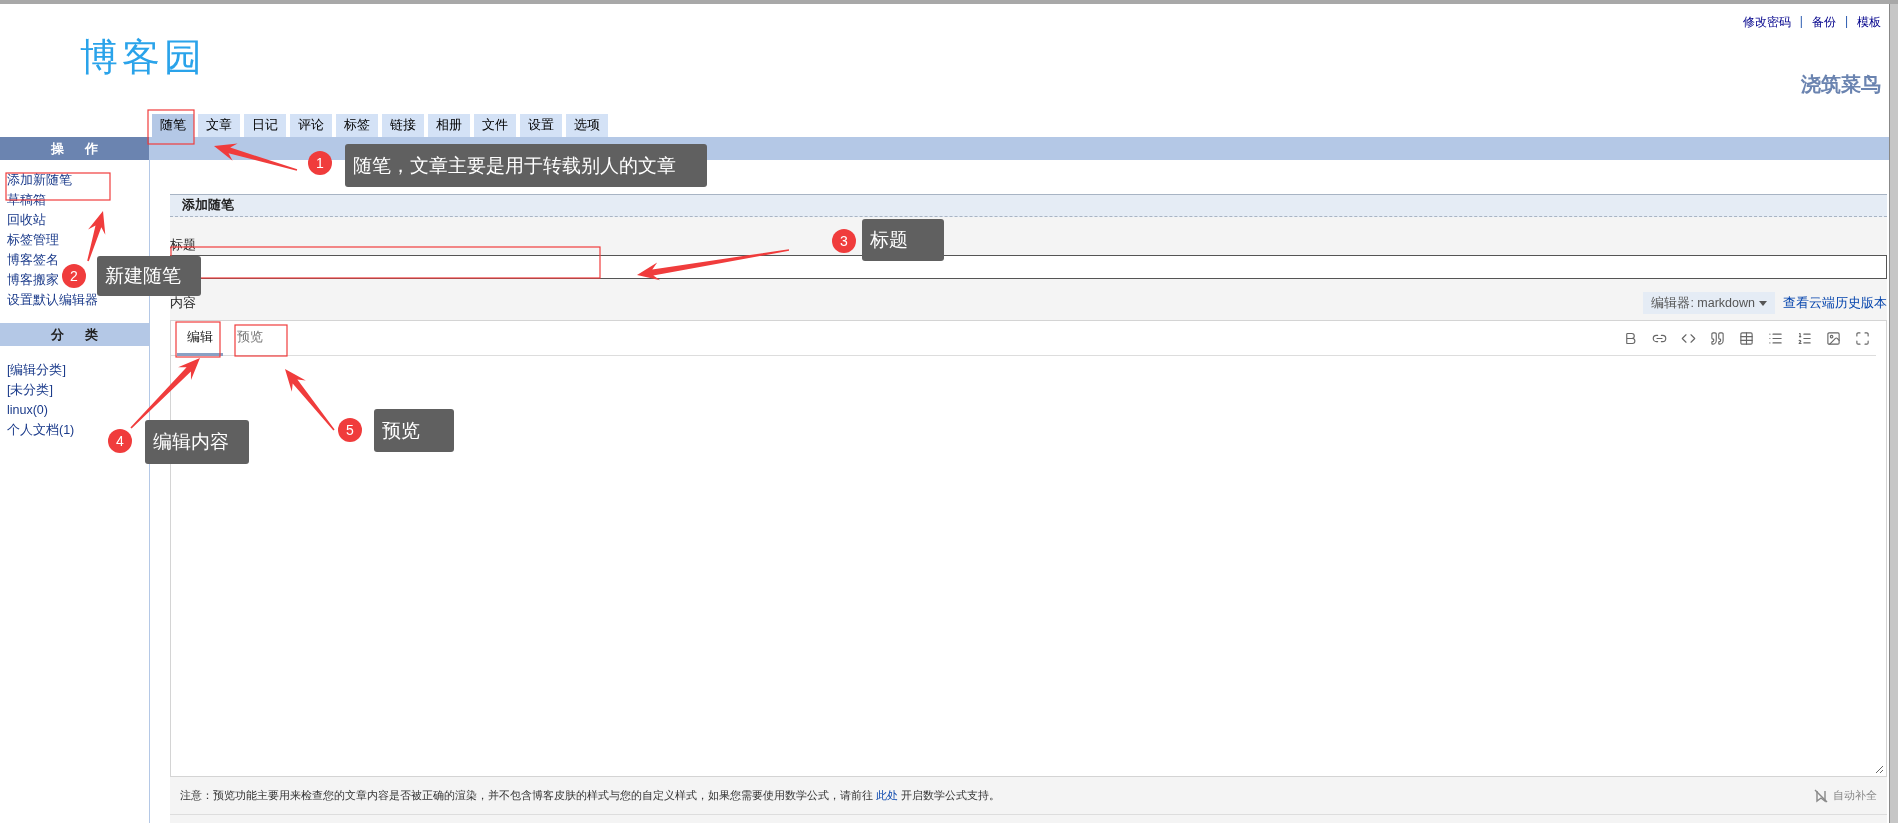  Describe the element at coordinates (1821, 795) in the screenshot. I see `crossed-out-icon` at that location.